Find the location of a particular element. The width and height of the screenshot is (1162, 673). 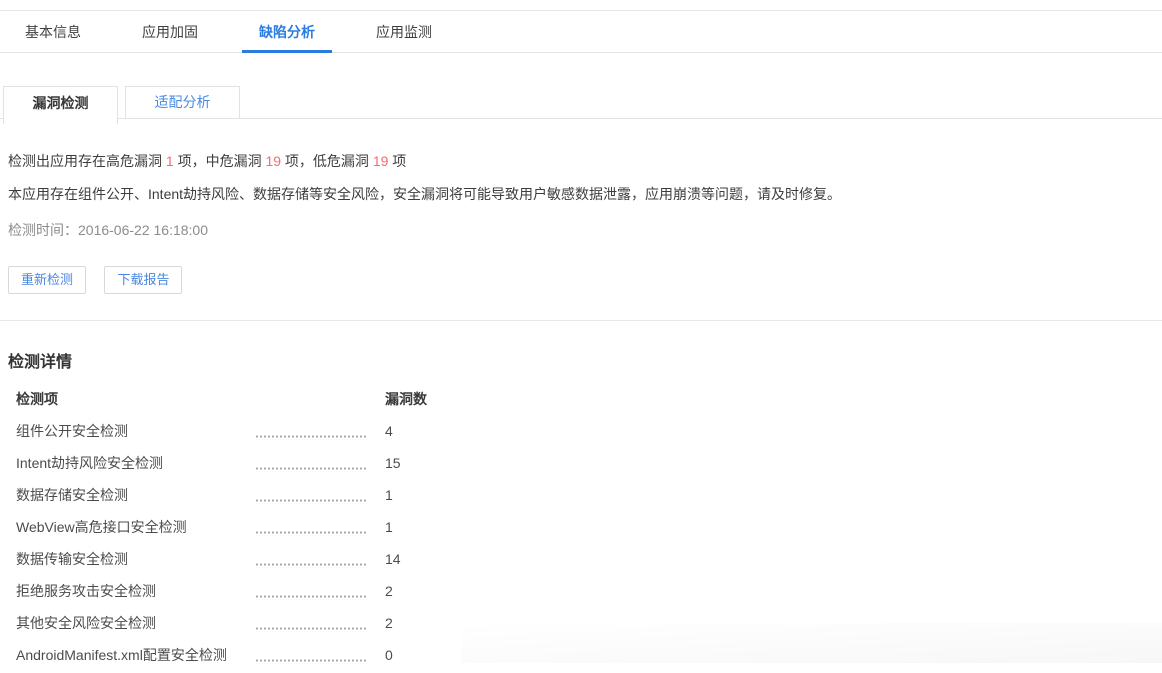

summary-text: 检测出应用存在高危漏洞 is located at coordinates (87, 161).